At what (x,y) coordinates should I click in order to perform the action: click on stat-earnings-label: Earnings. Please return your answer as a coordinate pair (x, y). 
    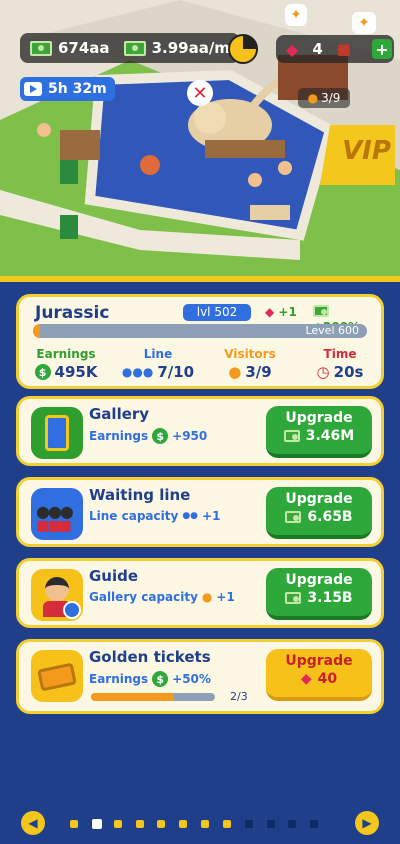
    Looking at the image, I should click on (66, 354).